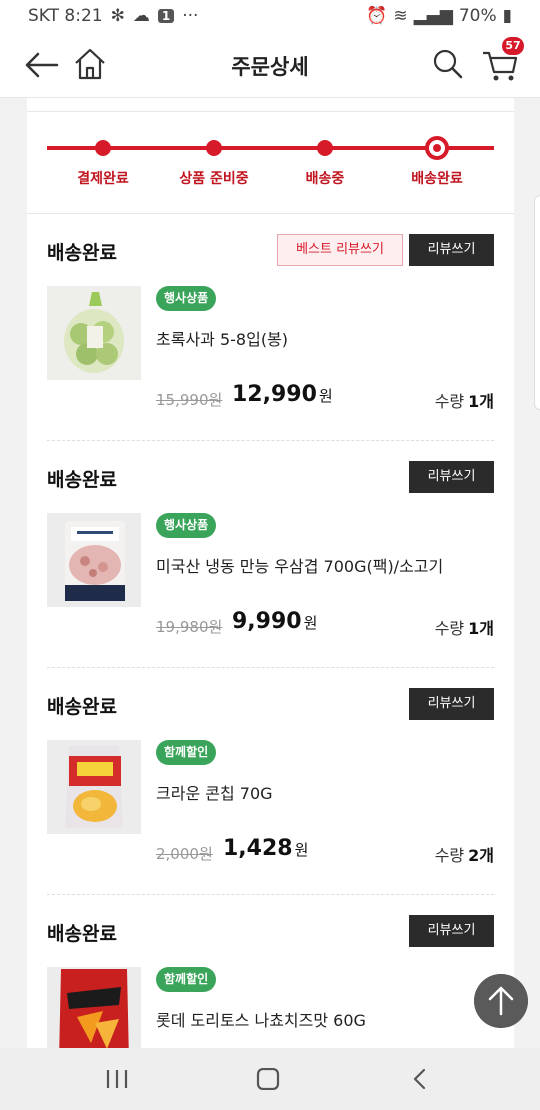 The image size is (540, 1110). I want to click on sale-price: 9,990 원, so click(274, 621).